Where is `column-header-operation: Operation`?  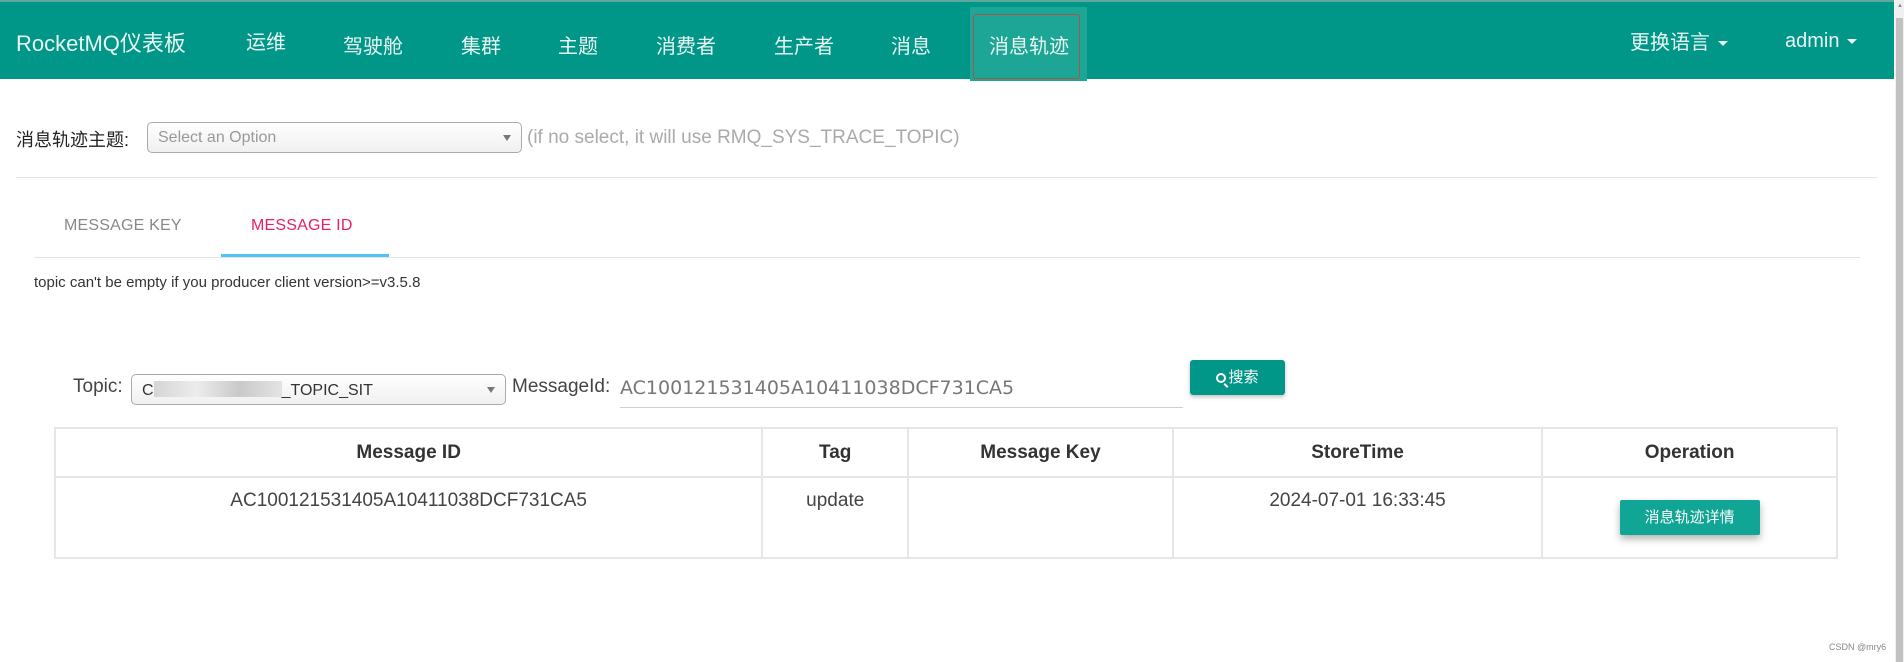 column-header-operation: Operation is located at coordinates (1689, 452).